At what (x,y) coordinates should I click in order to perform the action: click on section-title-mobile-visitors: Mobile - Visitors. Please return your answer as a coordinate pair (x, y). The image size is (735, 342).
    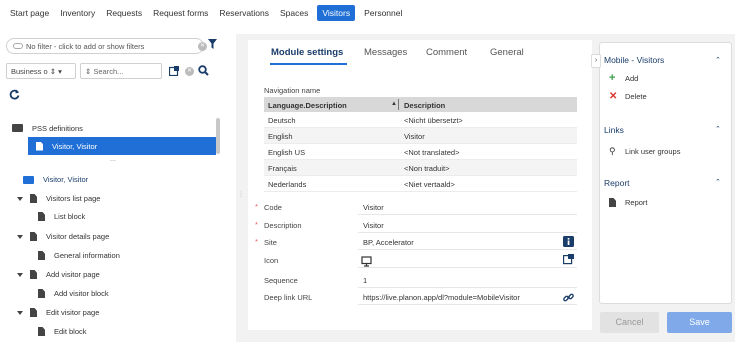
    Looking at the image, I should click on (634, 60).